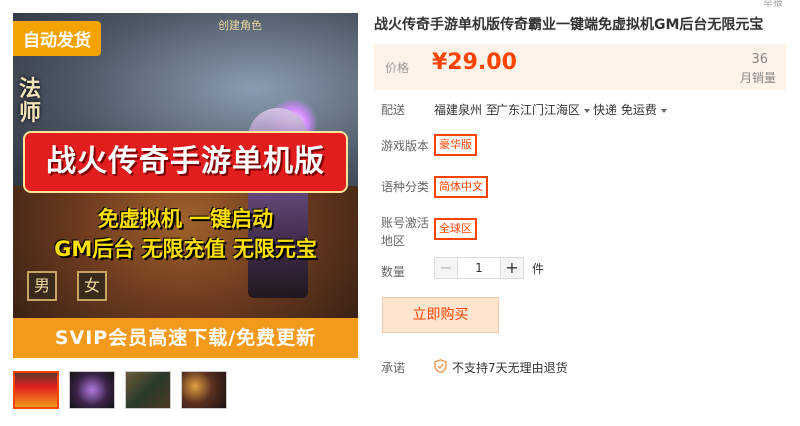 This screenshot has height=426, width=800. I want to click on report-link: 举报, so click(773, 4).